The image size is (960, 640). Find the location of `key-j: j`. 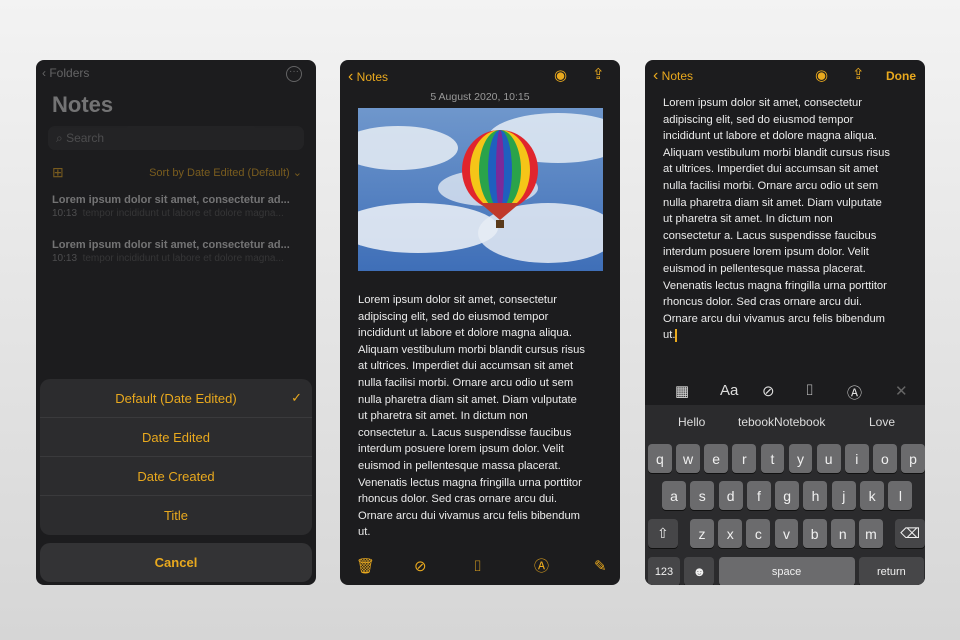

key-j: j is located at coordinates (843, 495).